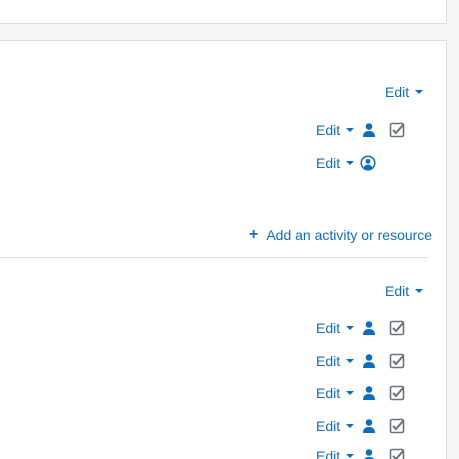 The image size is (459, 459). I want to click on add-activity-link: + Add an activity or resource, so click(340, 235).